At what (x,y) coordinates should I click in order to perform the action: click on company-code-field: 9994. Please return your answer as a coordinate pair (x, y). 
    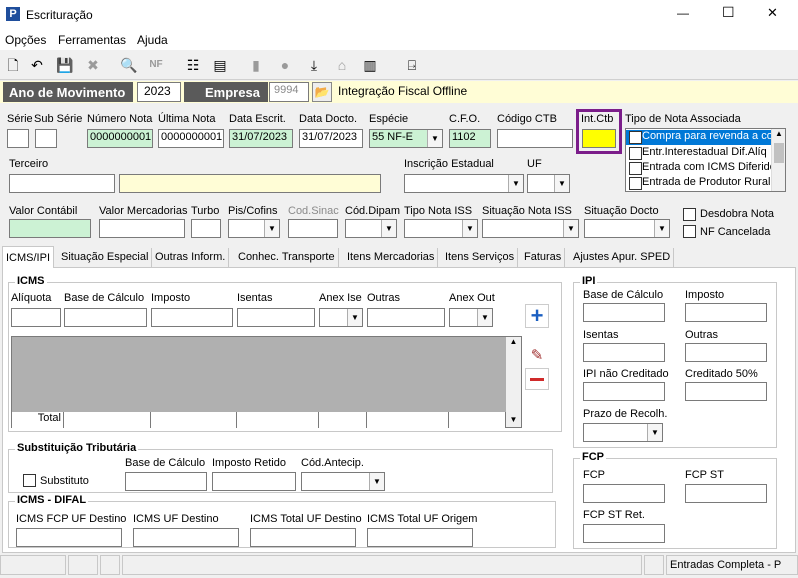
    Looking at the image, I should click on (289, 92).